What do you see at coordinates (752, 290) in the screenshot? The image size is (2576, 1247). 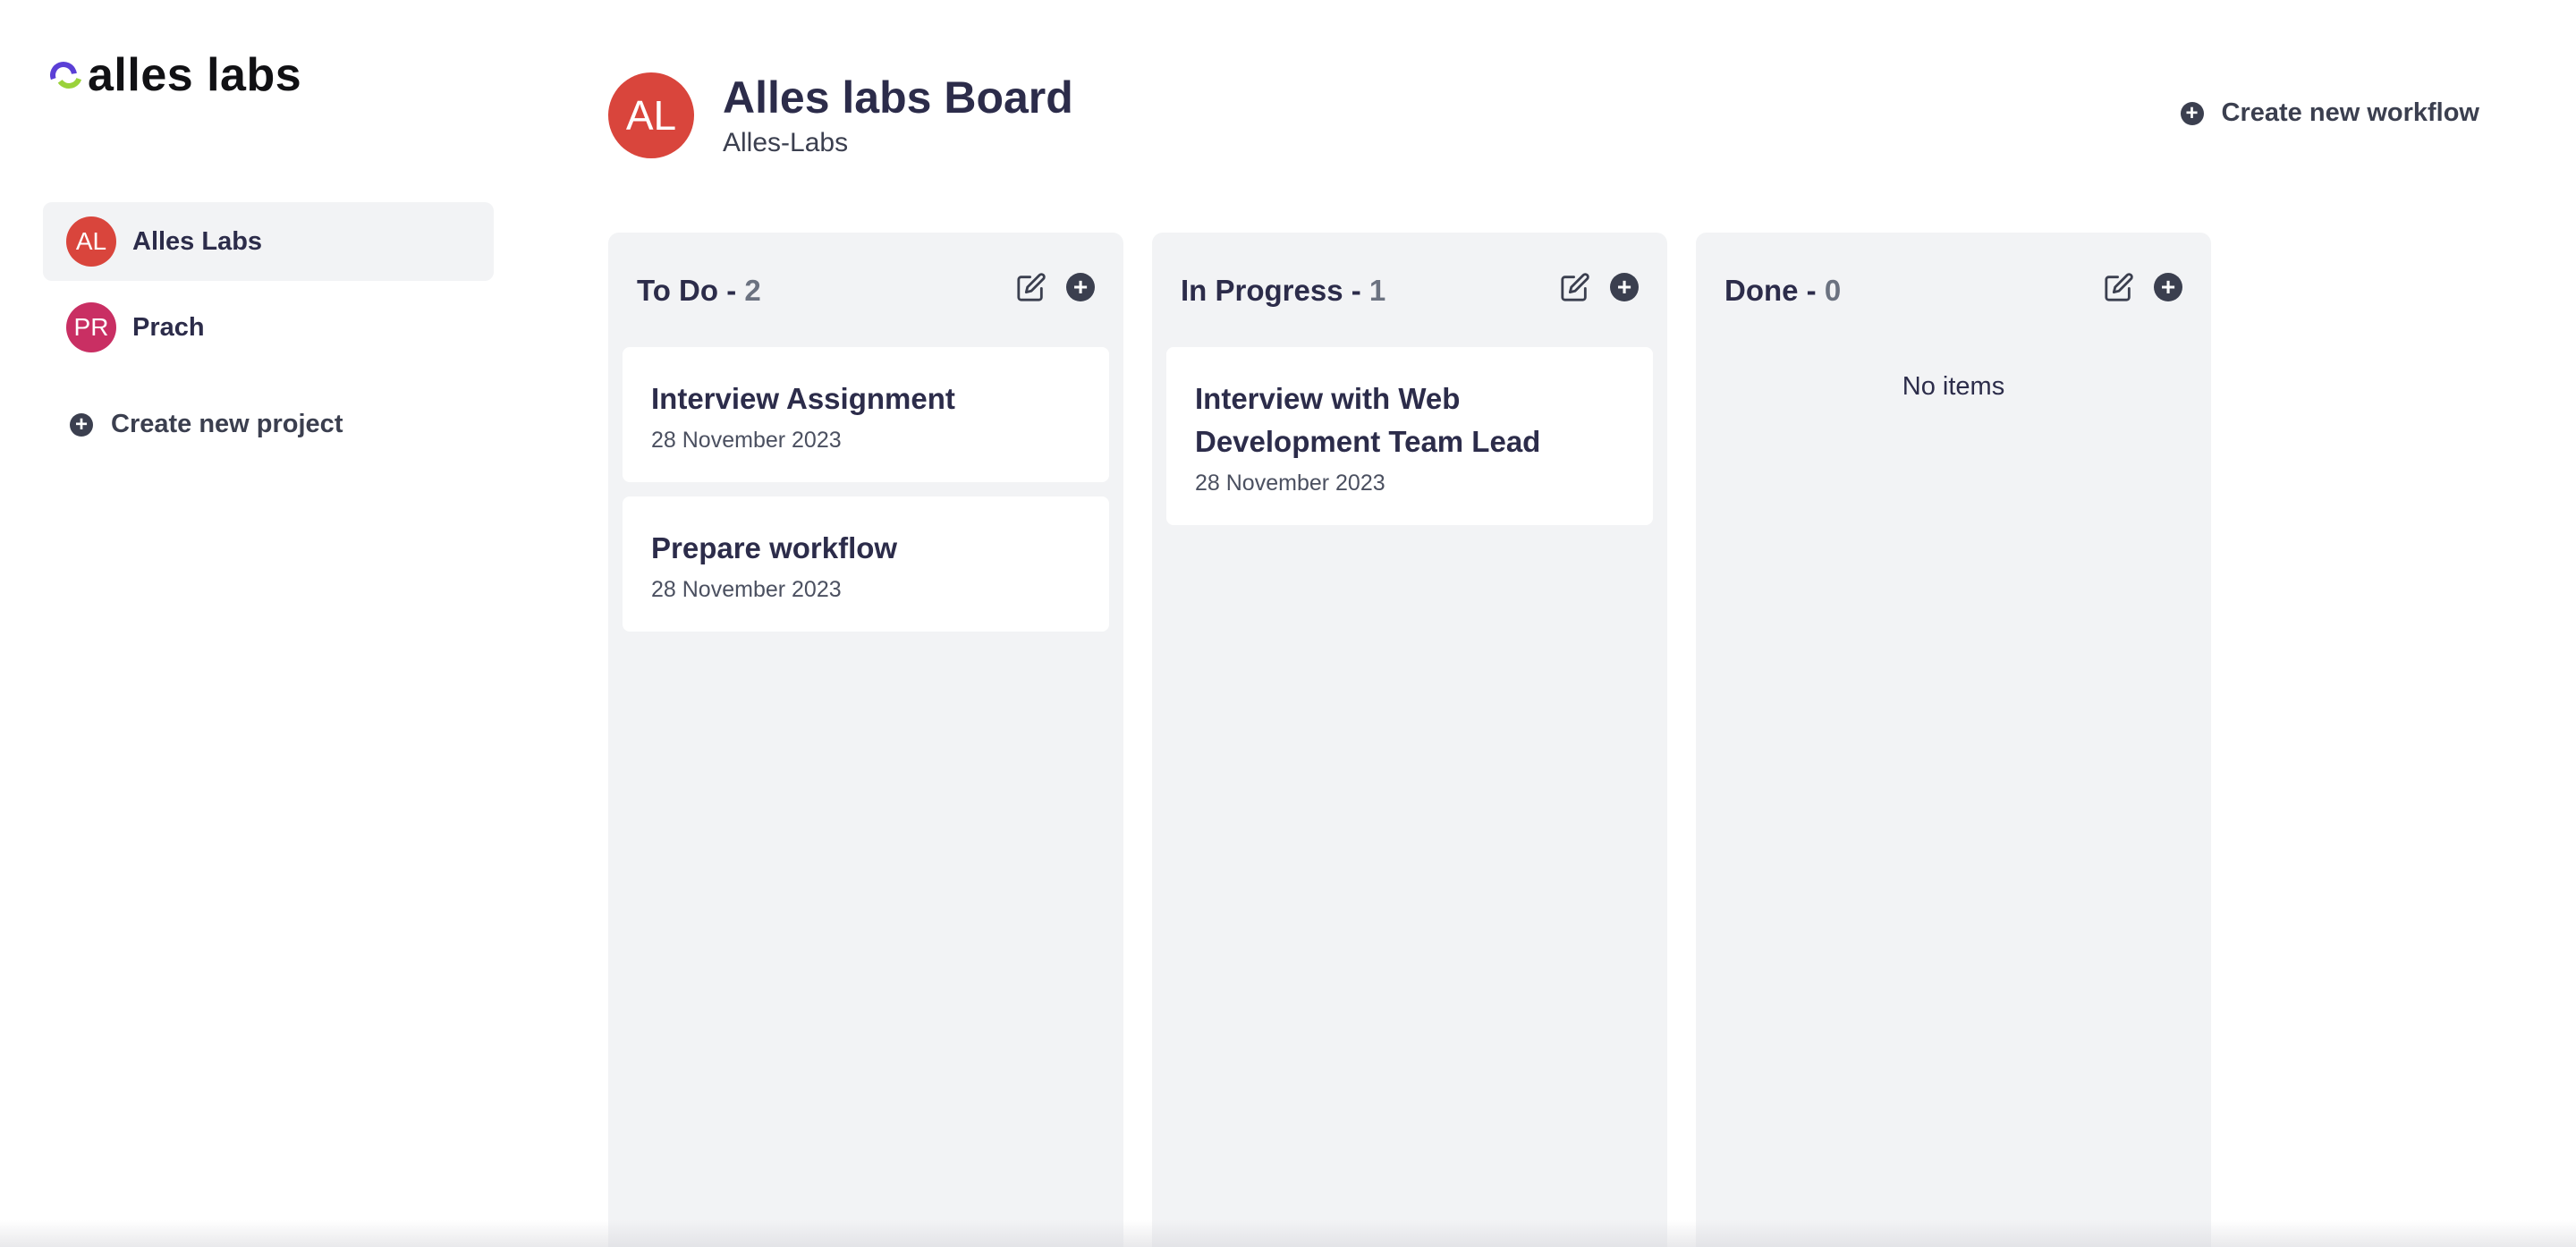 I see `column-count: 2` at bounding box center [752, 290].